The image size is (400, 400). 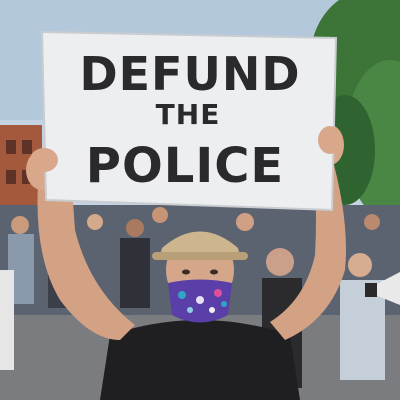 I want to click on black-shirt, so click(x=200, y=360).